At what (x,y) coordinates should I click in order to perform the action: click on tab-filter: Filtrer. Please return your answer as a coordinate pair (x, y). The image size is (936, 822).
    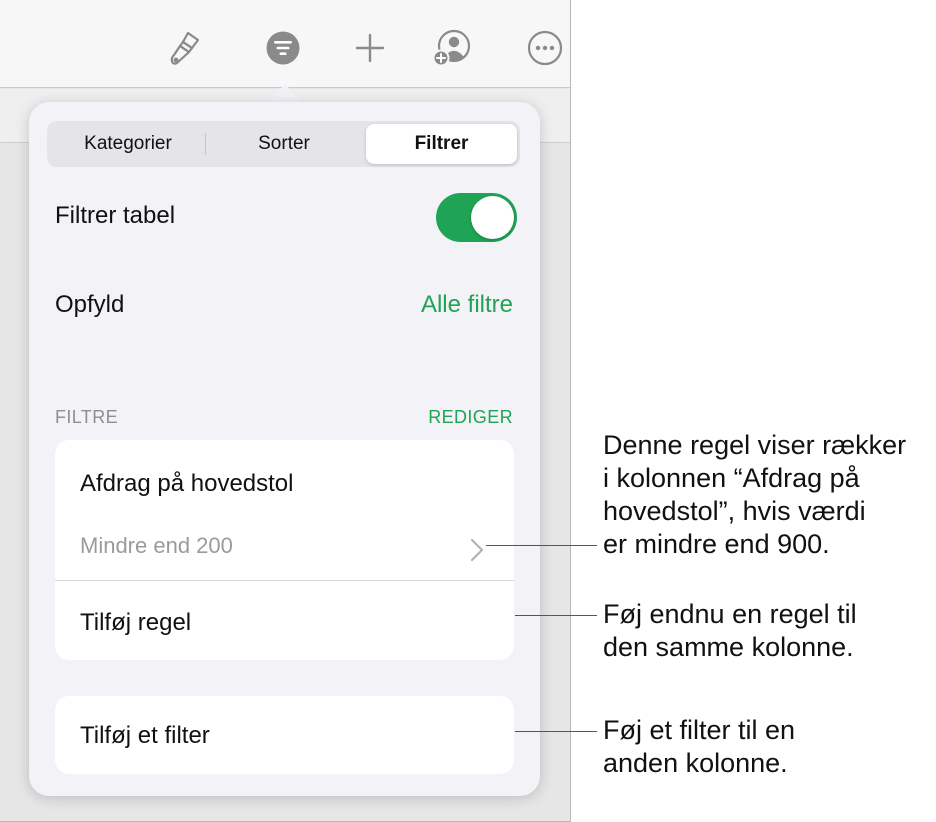
    Looking at the image, I should click on (441, 144).